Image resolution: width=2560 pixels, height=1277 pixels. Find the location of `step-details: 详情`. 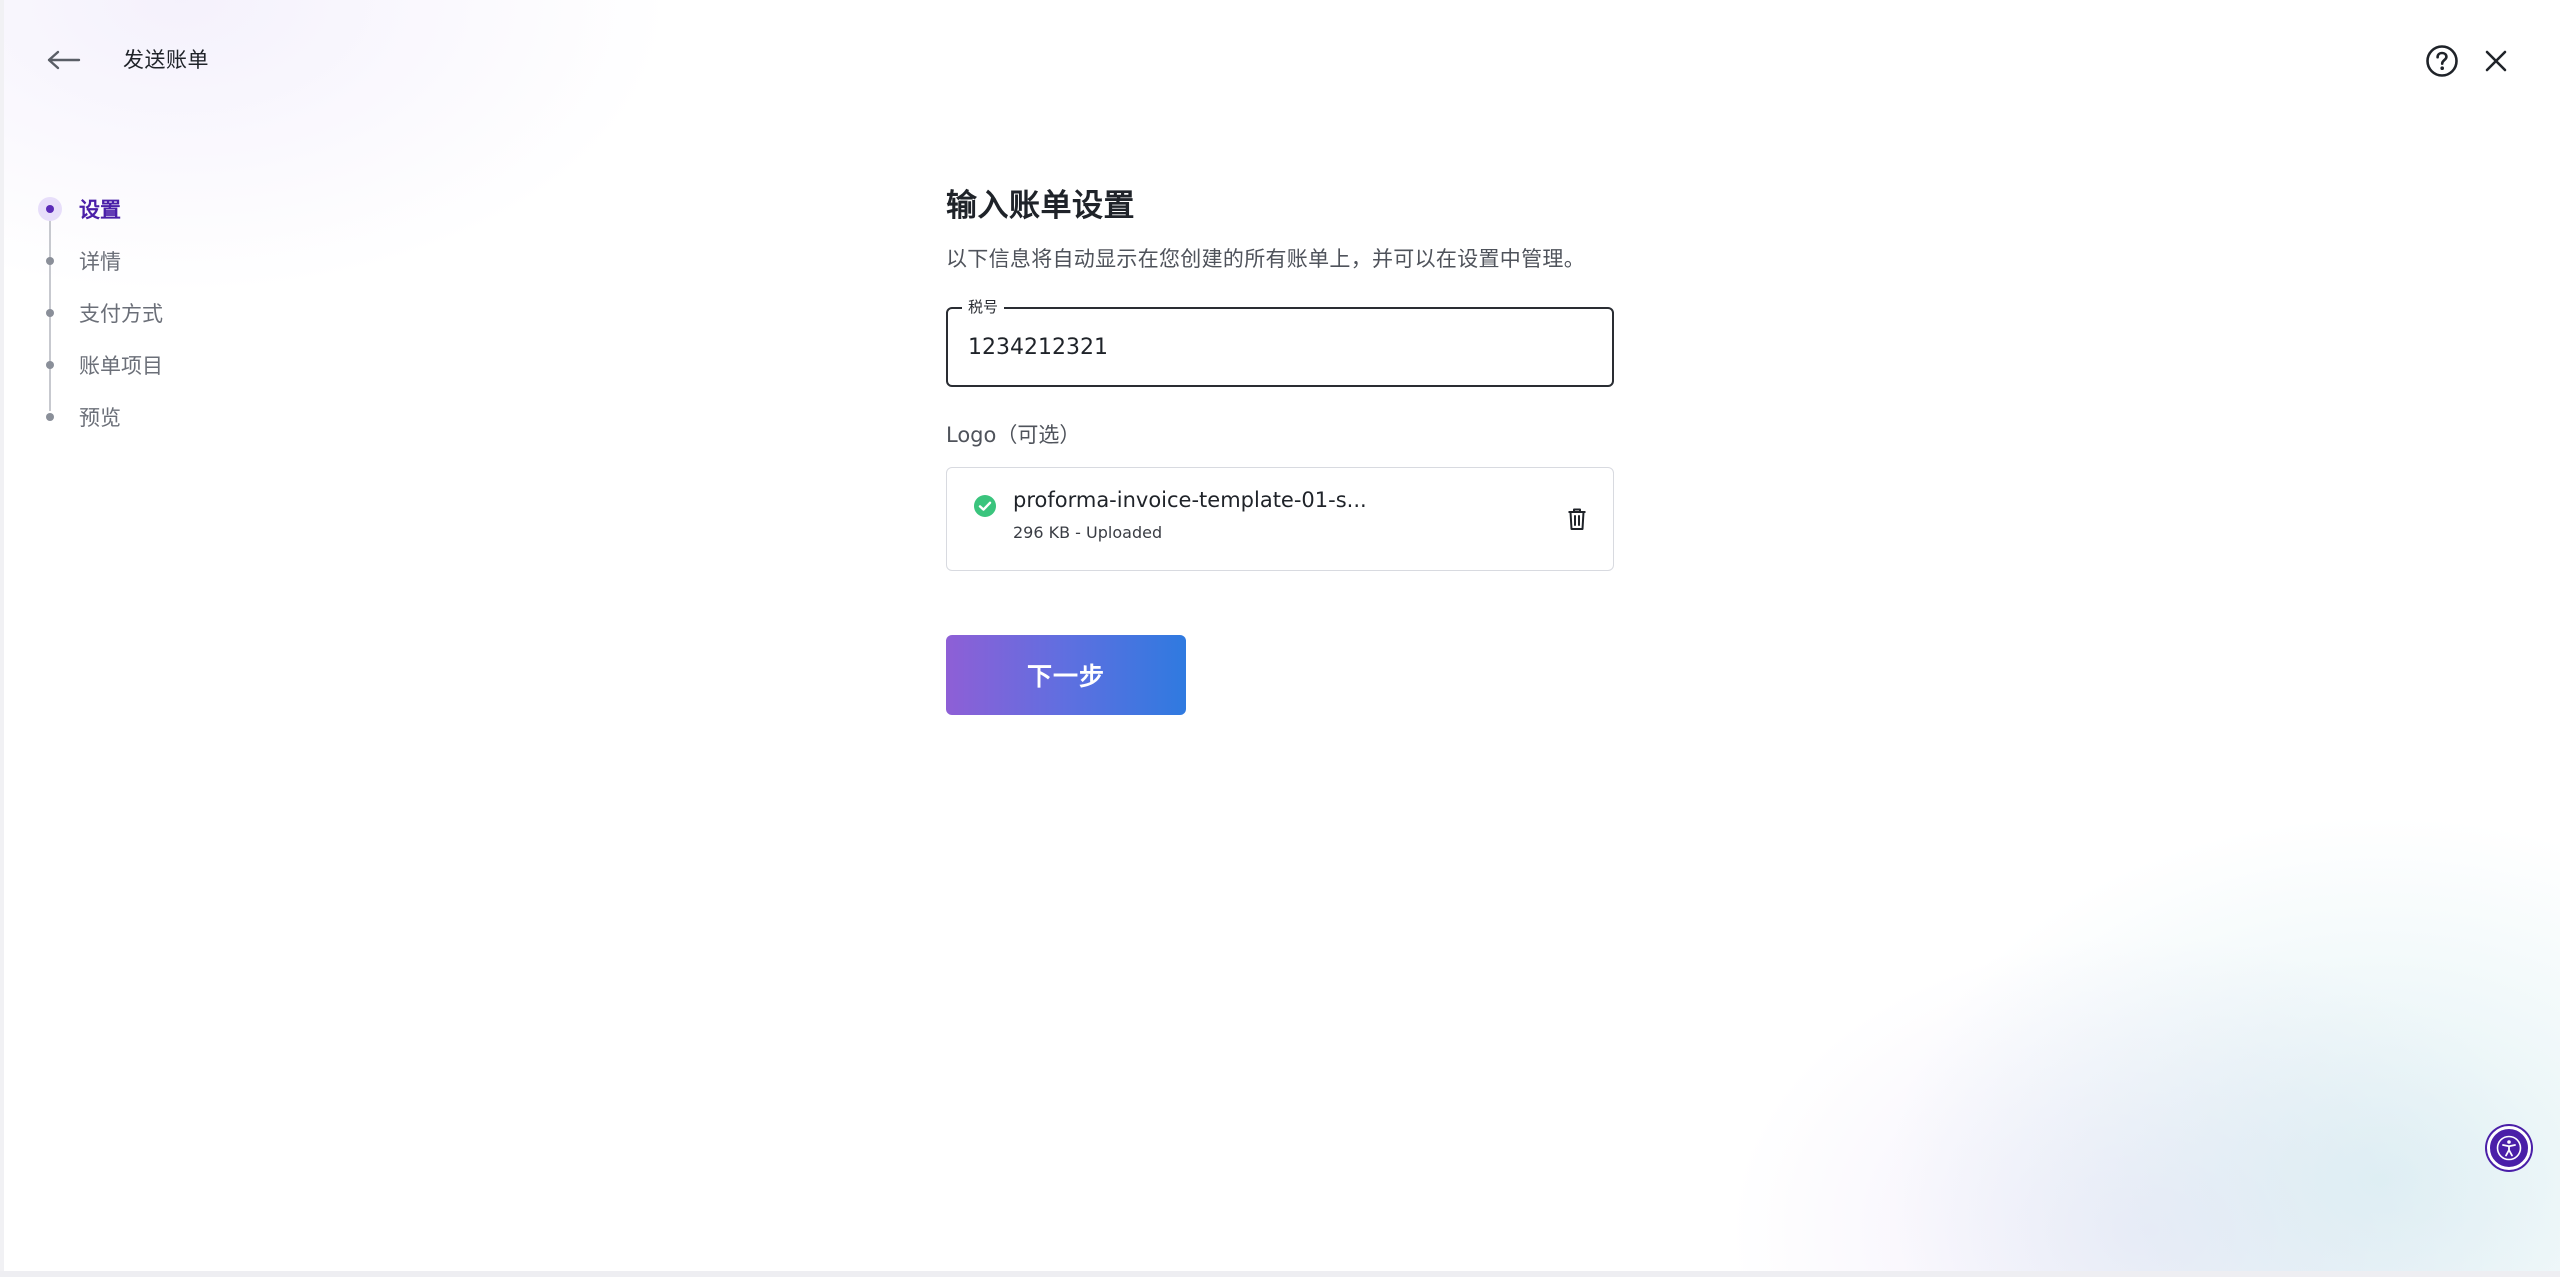

step-details: 详情 is located at coordinates (166, 261).